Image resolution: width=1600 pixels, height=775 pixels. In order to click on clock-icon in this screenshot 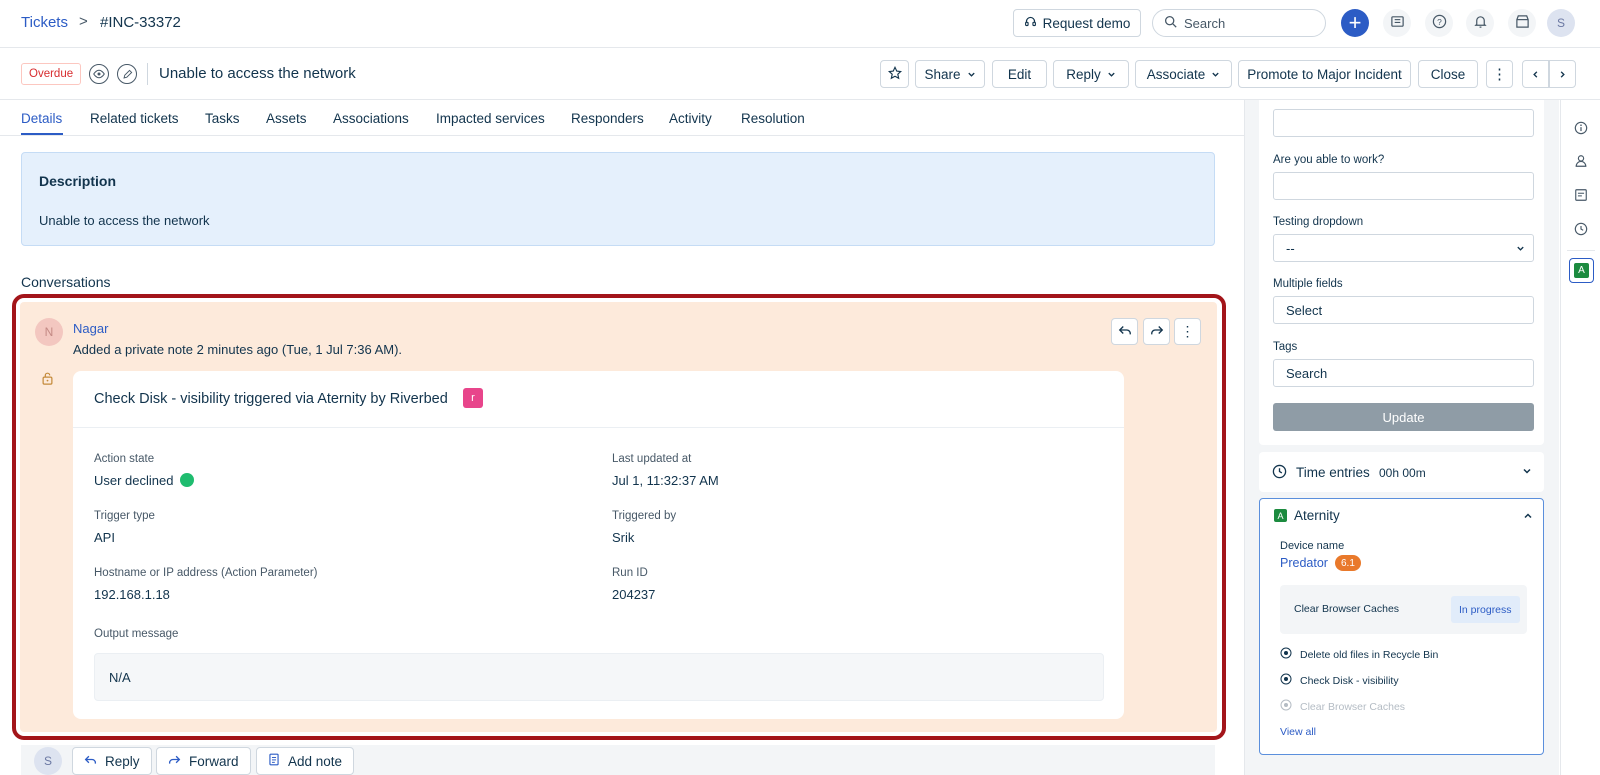, I will do `click(1279, 473)`.